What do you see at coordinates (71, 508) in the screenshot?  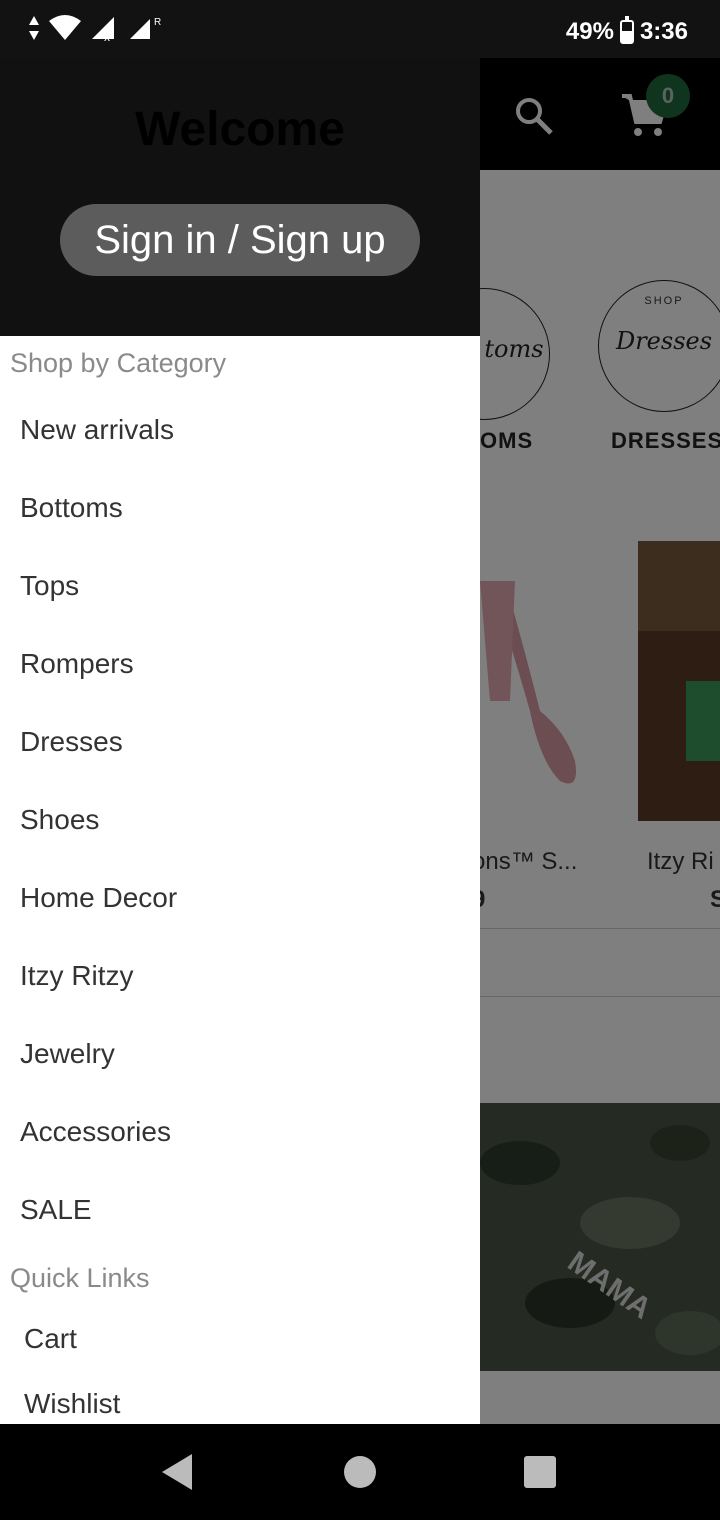 I see `menu-item-bottoms: Bottoms` at bounding box center [71, 508].